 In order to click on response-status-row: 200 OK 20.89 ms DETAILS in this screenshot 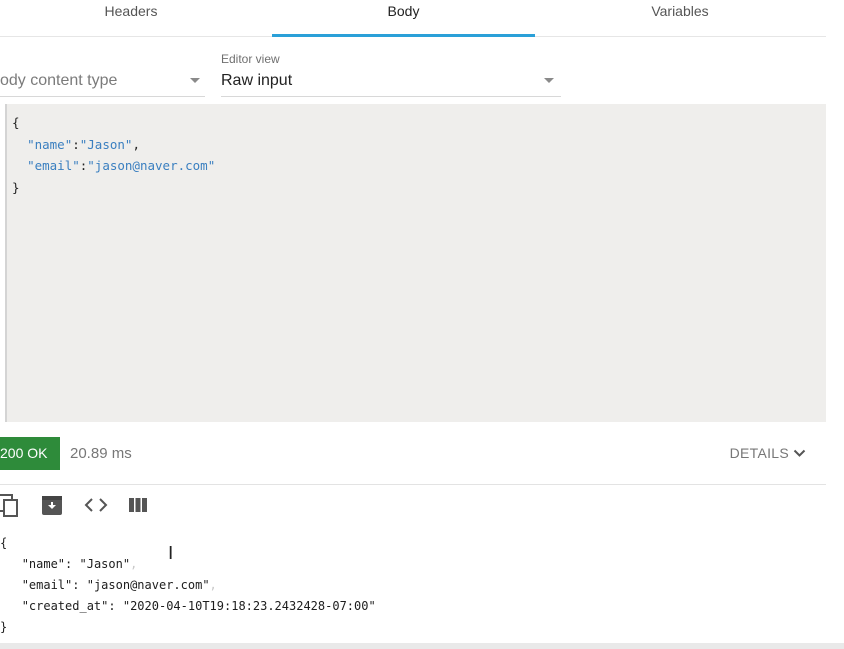, I will do `click(413, 454)`.